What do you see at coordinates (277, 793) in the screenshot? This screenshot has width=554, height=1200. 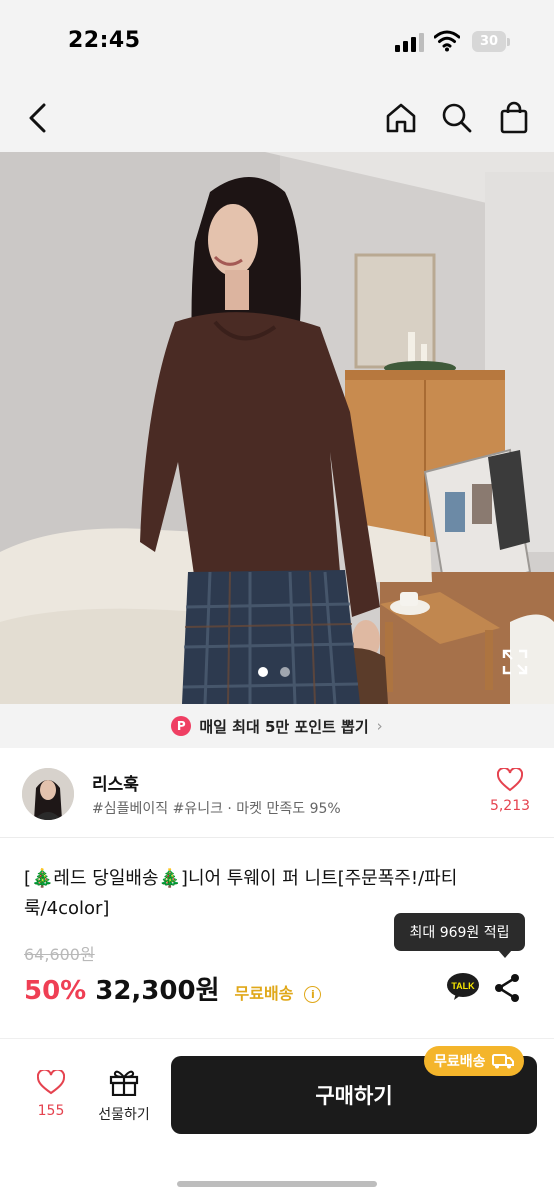 I see `seller-section: 리스훅 #심플베이직 #유니크 · 마켓 만족도 95% 5,213` at bounding box center [277, 793].